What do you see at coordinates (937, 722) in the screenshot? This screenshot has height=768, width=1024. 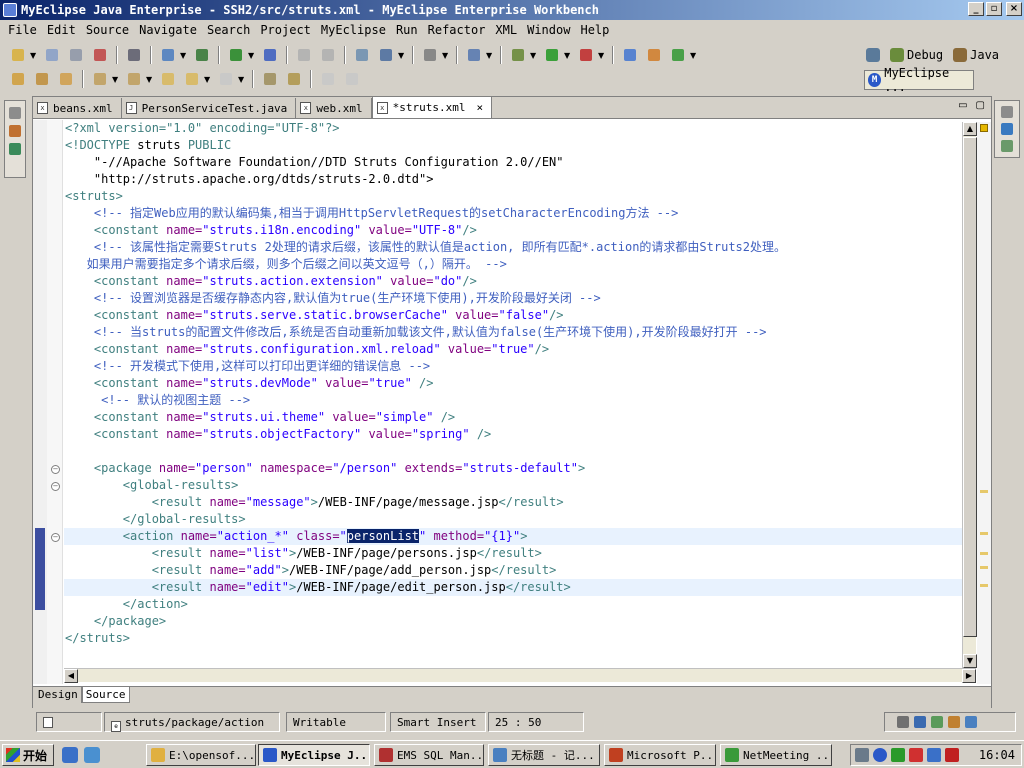 I see `servers-view-icon` at bounding box center [937, 722].